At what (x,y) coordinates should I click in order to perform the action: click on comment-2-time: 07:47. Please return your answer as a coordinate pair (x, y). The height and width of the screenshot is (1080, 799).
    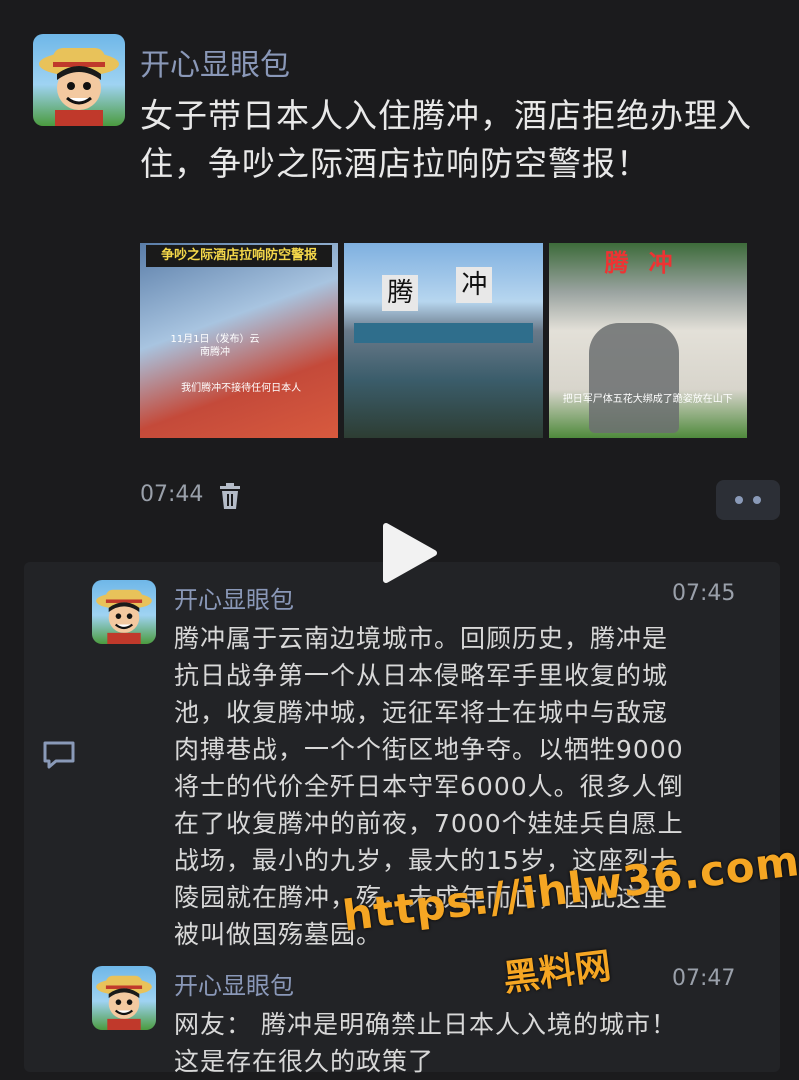
    Looking at the image, I should click on (704, 978).